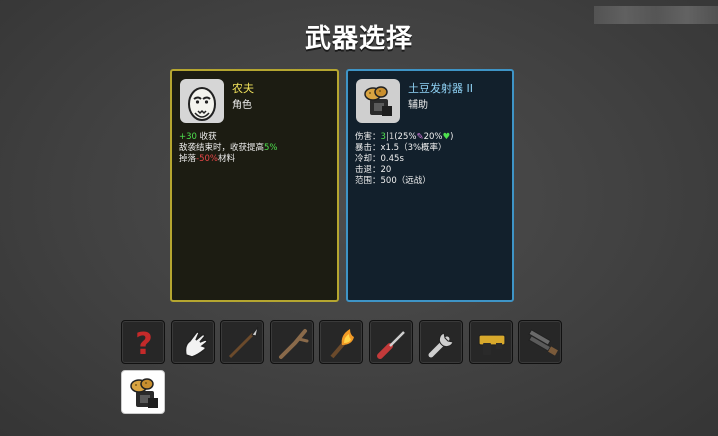  I want to click on character-description: +30 收获 敌袭结束时，收获提高5% 掉落-50%材料, so click(256, 148).